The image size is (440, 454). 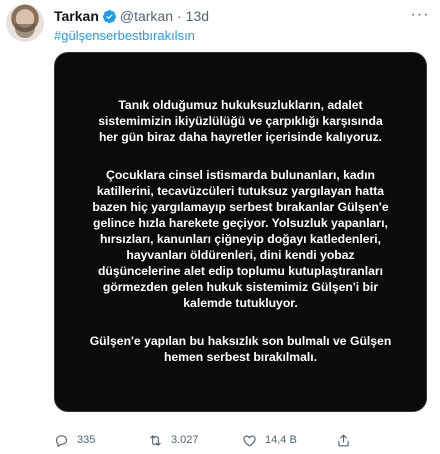 What do you see at coordinates (86, 440) in the screenshot?
I see `reply-count: 335` at bounding box center [86, 440].